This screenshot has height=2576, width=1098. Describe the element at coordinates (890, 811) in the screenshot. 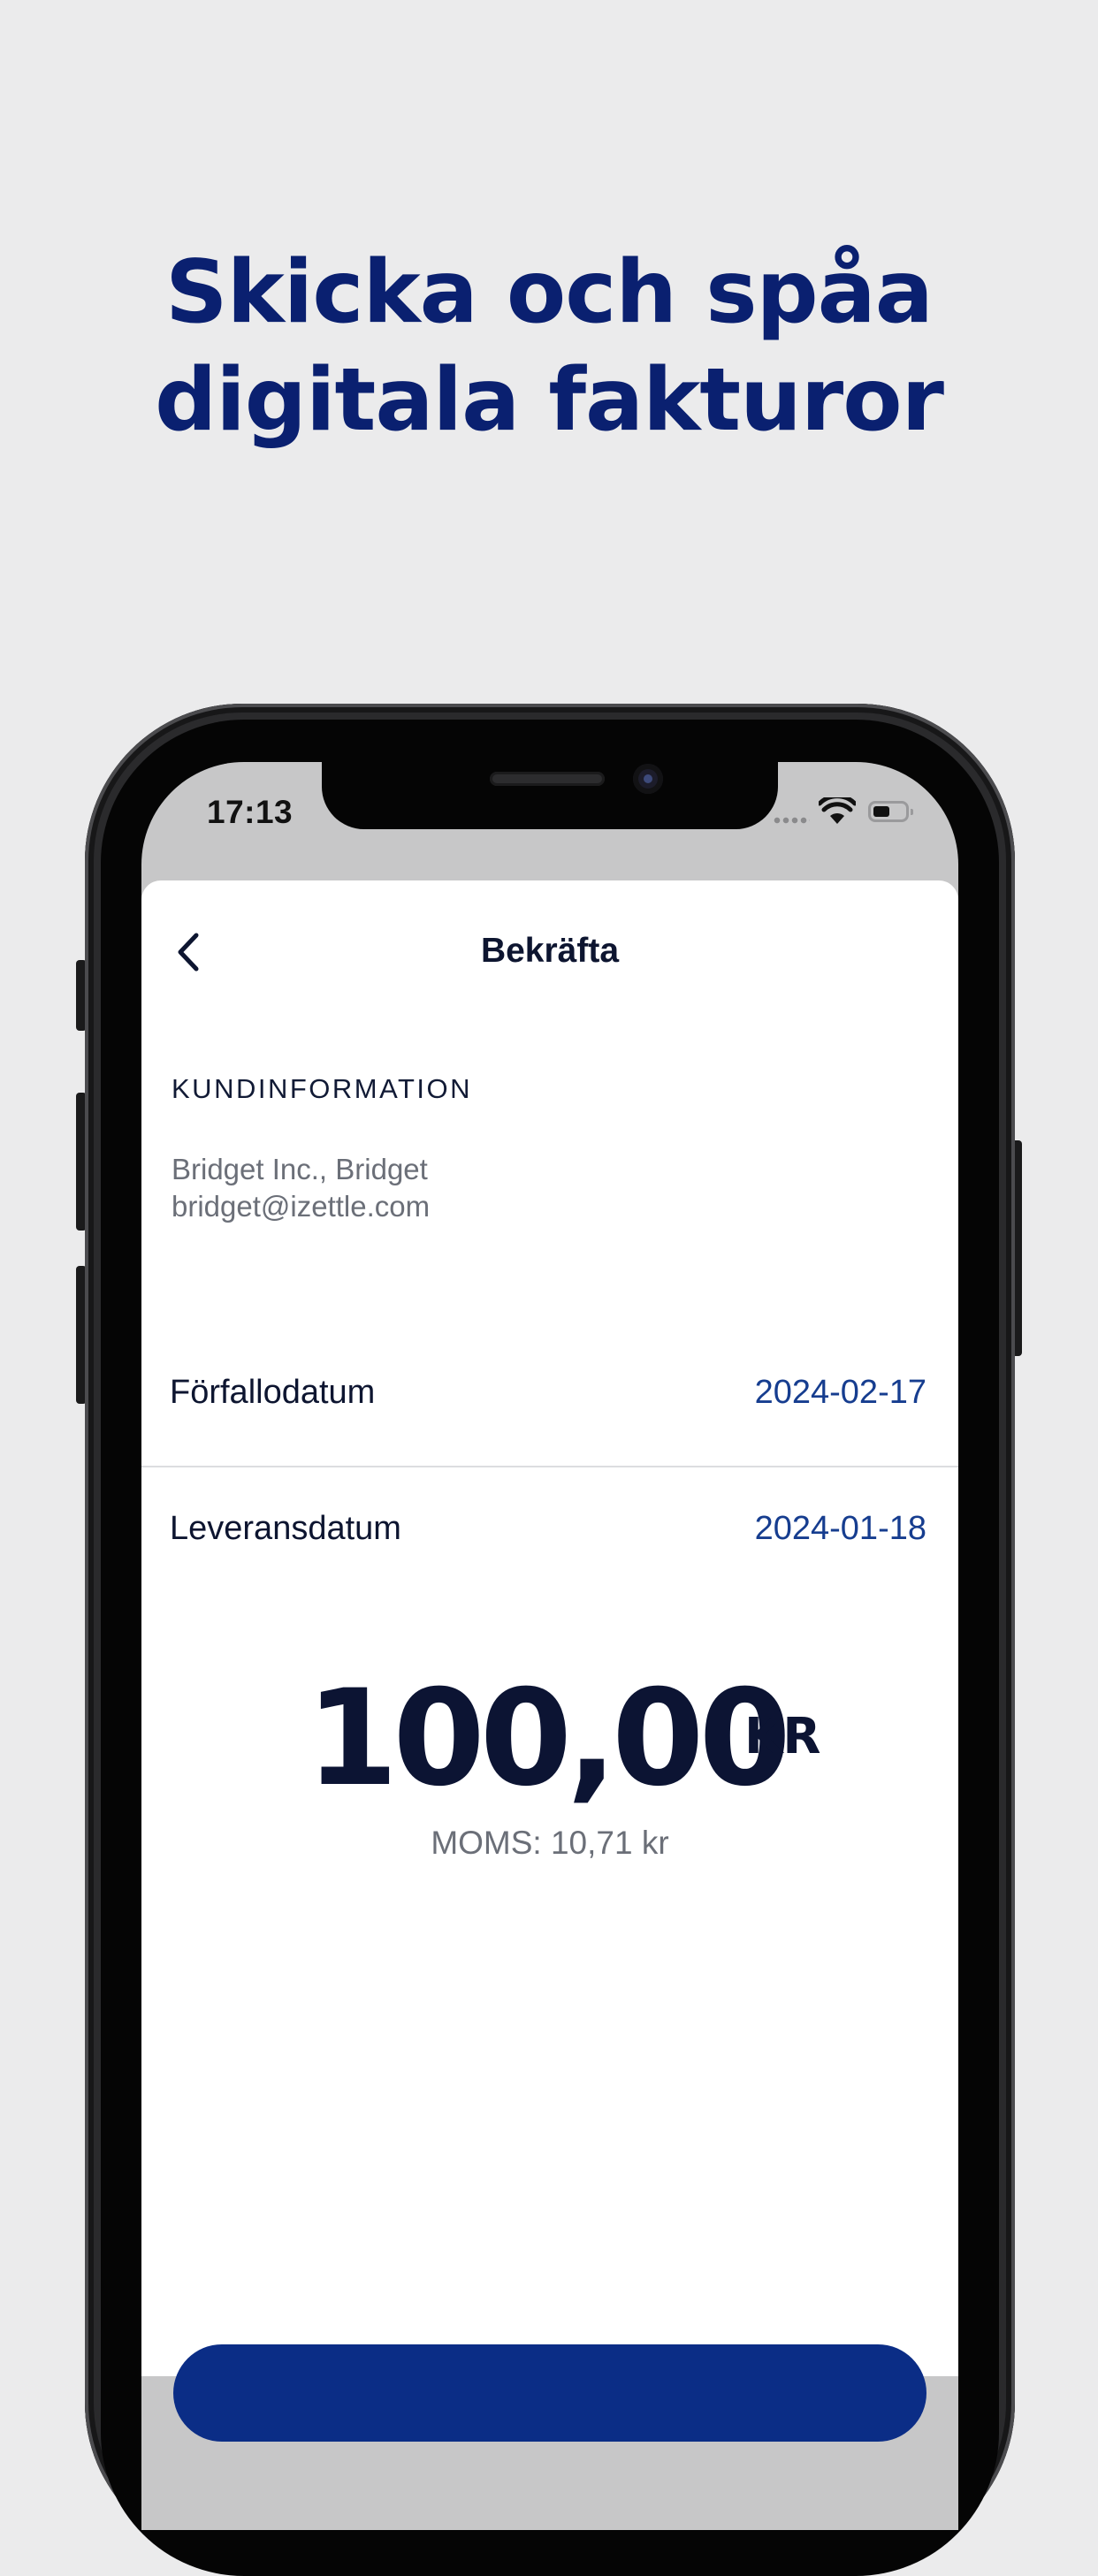

I see `battery-icon` at that location.